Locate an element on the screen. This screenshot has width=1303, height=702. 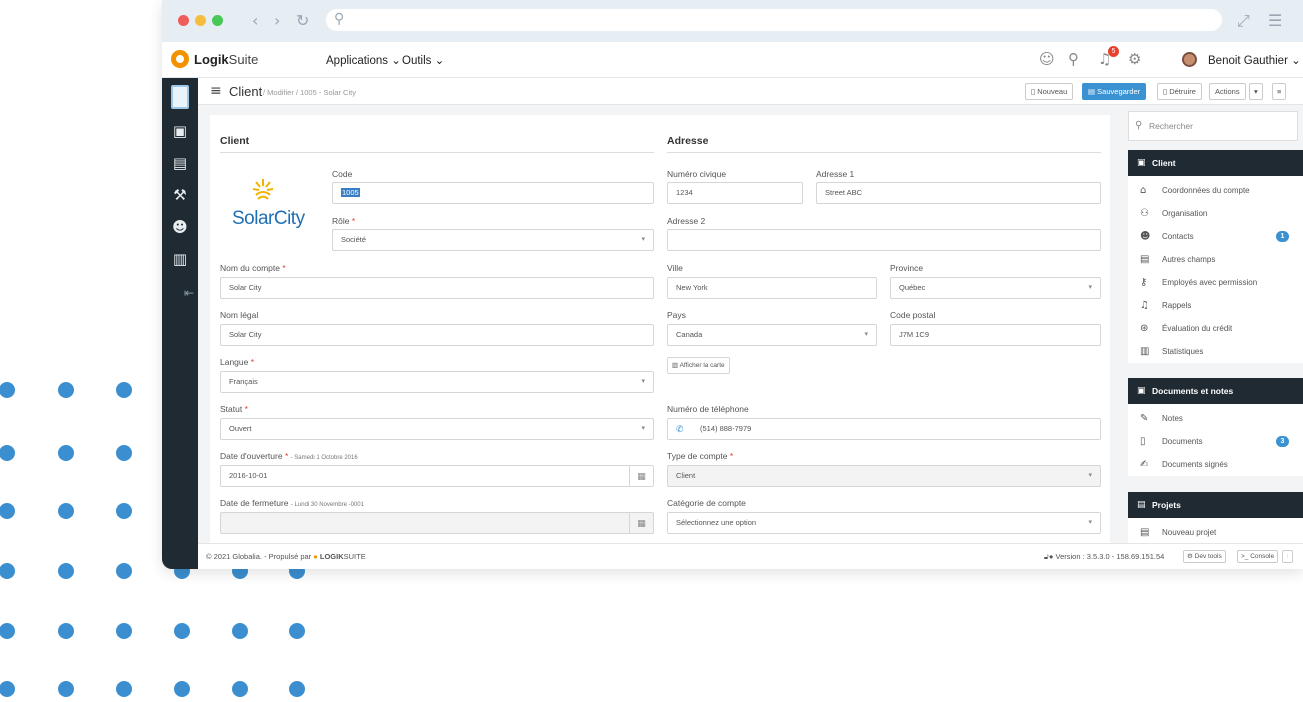
menu-applications: Applications ⌄ is located at coordinates (363, 60).